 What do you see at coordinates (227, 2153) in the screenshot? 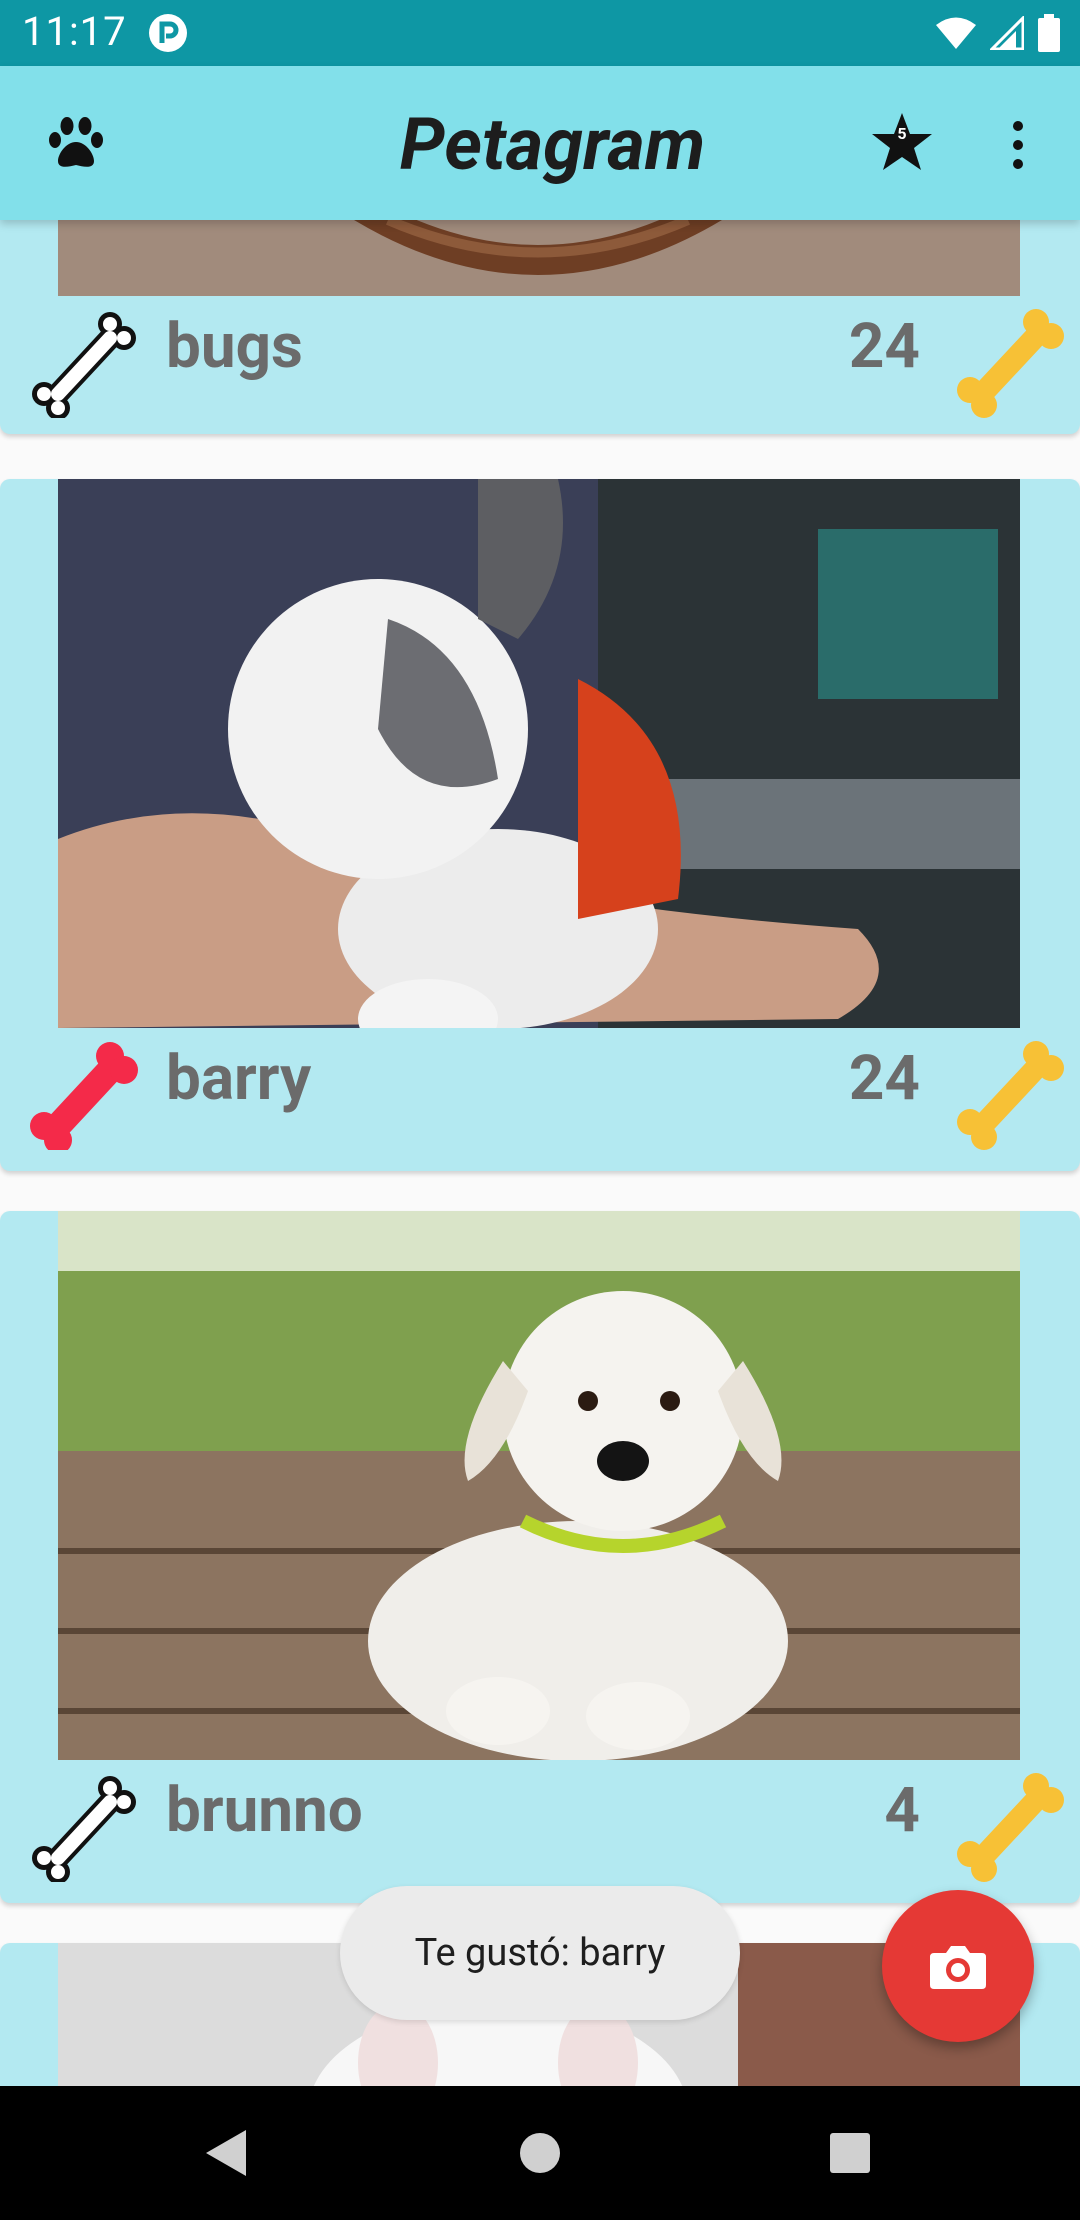
I see `back-icon` at bounding box center [227, 2153].